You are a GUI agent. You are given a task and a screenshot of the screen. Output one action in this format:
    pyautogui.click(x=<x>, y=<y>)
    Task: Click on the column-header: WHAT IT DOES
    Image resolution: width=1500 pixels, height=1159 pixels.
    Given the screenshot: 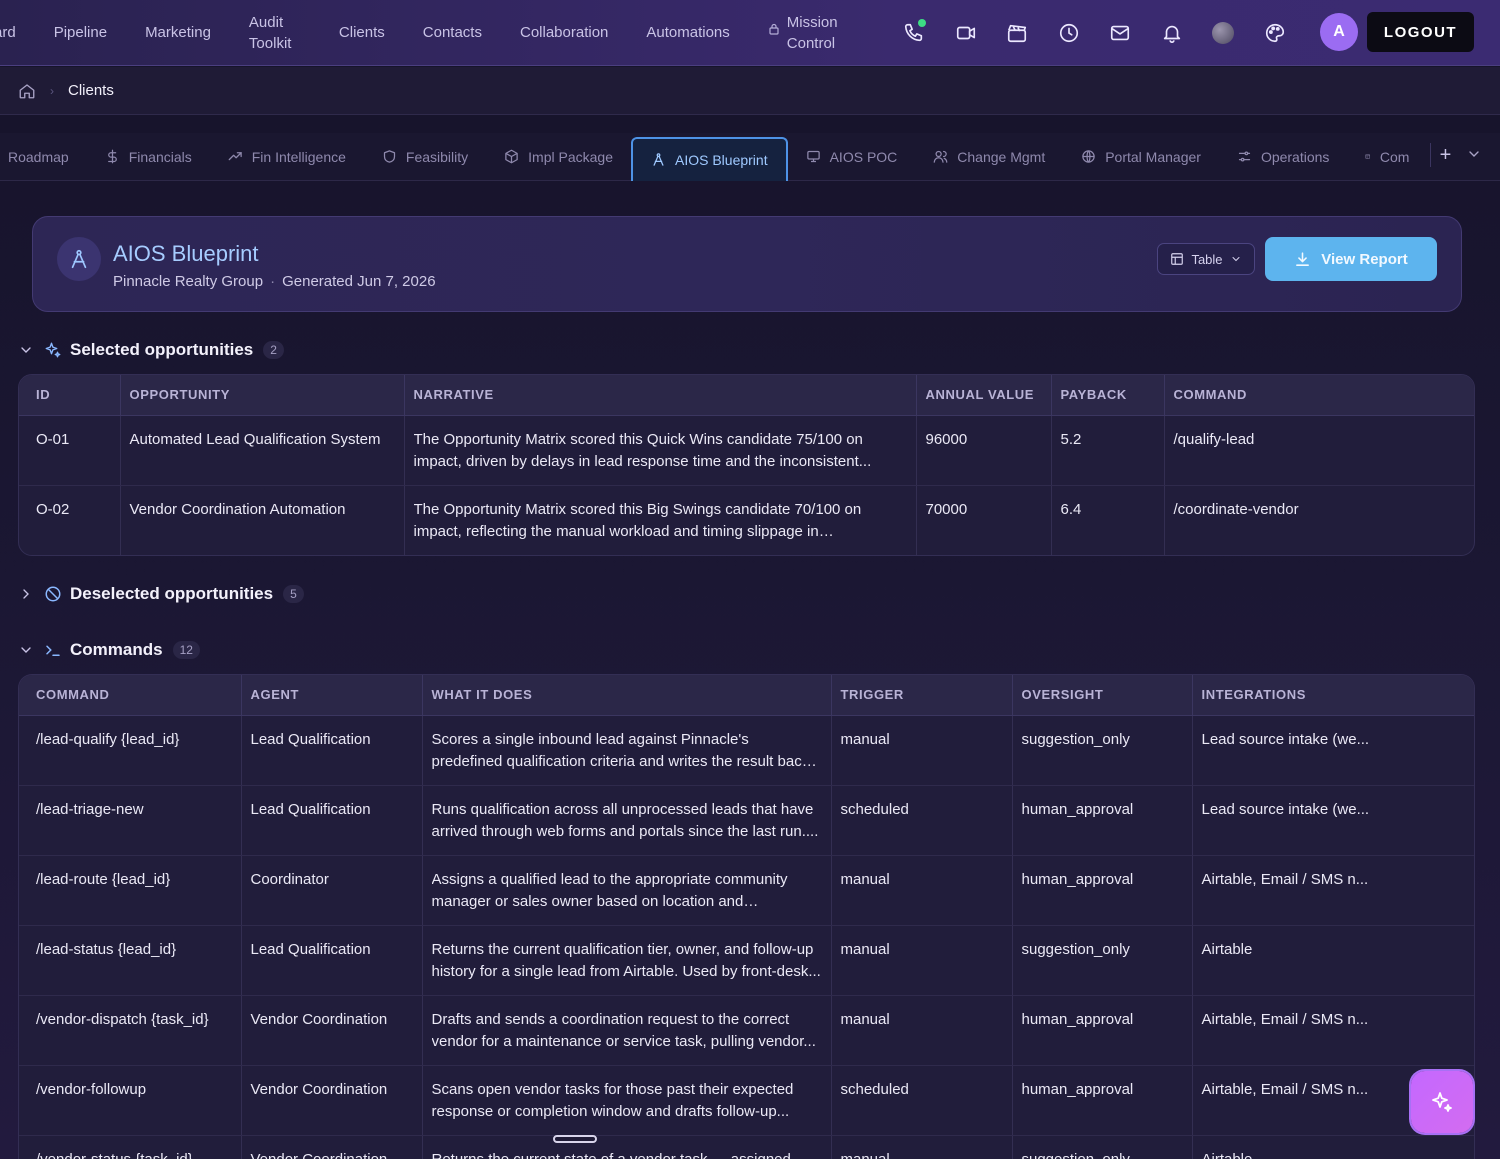 What is the action you would take?
    pyautogui.click(x=627, y=695)
    